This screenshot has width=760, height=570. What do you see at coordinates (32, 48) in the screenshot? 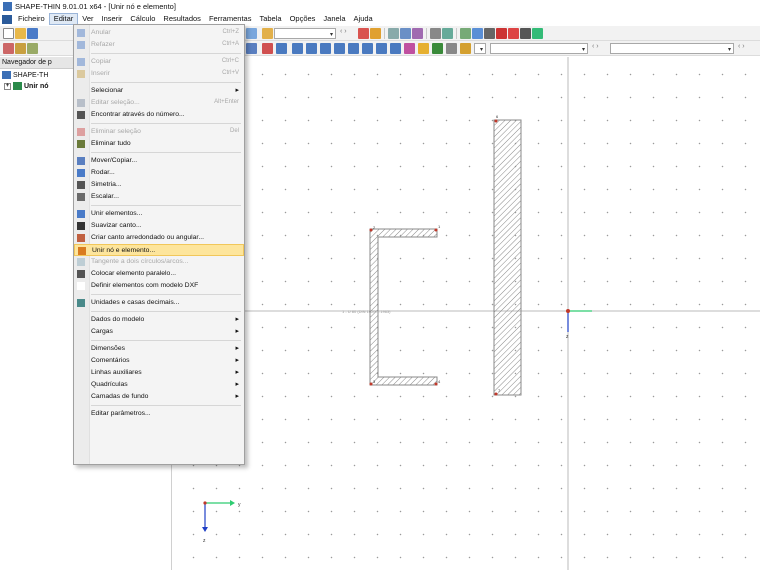
I see `tool-icon` at bounding box center [32, 48].